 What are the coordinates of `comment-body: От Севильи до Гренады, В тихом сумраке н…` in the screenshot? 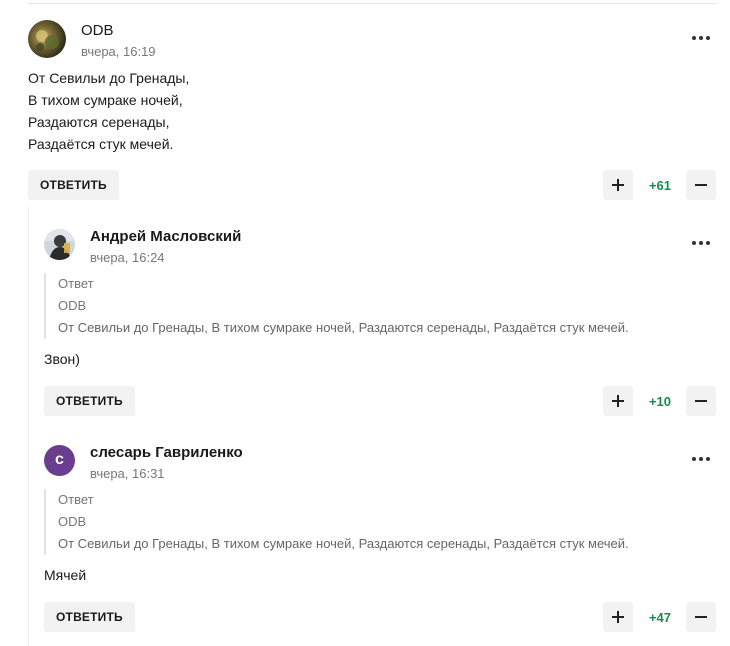 It's located at (108, 111).